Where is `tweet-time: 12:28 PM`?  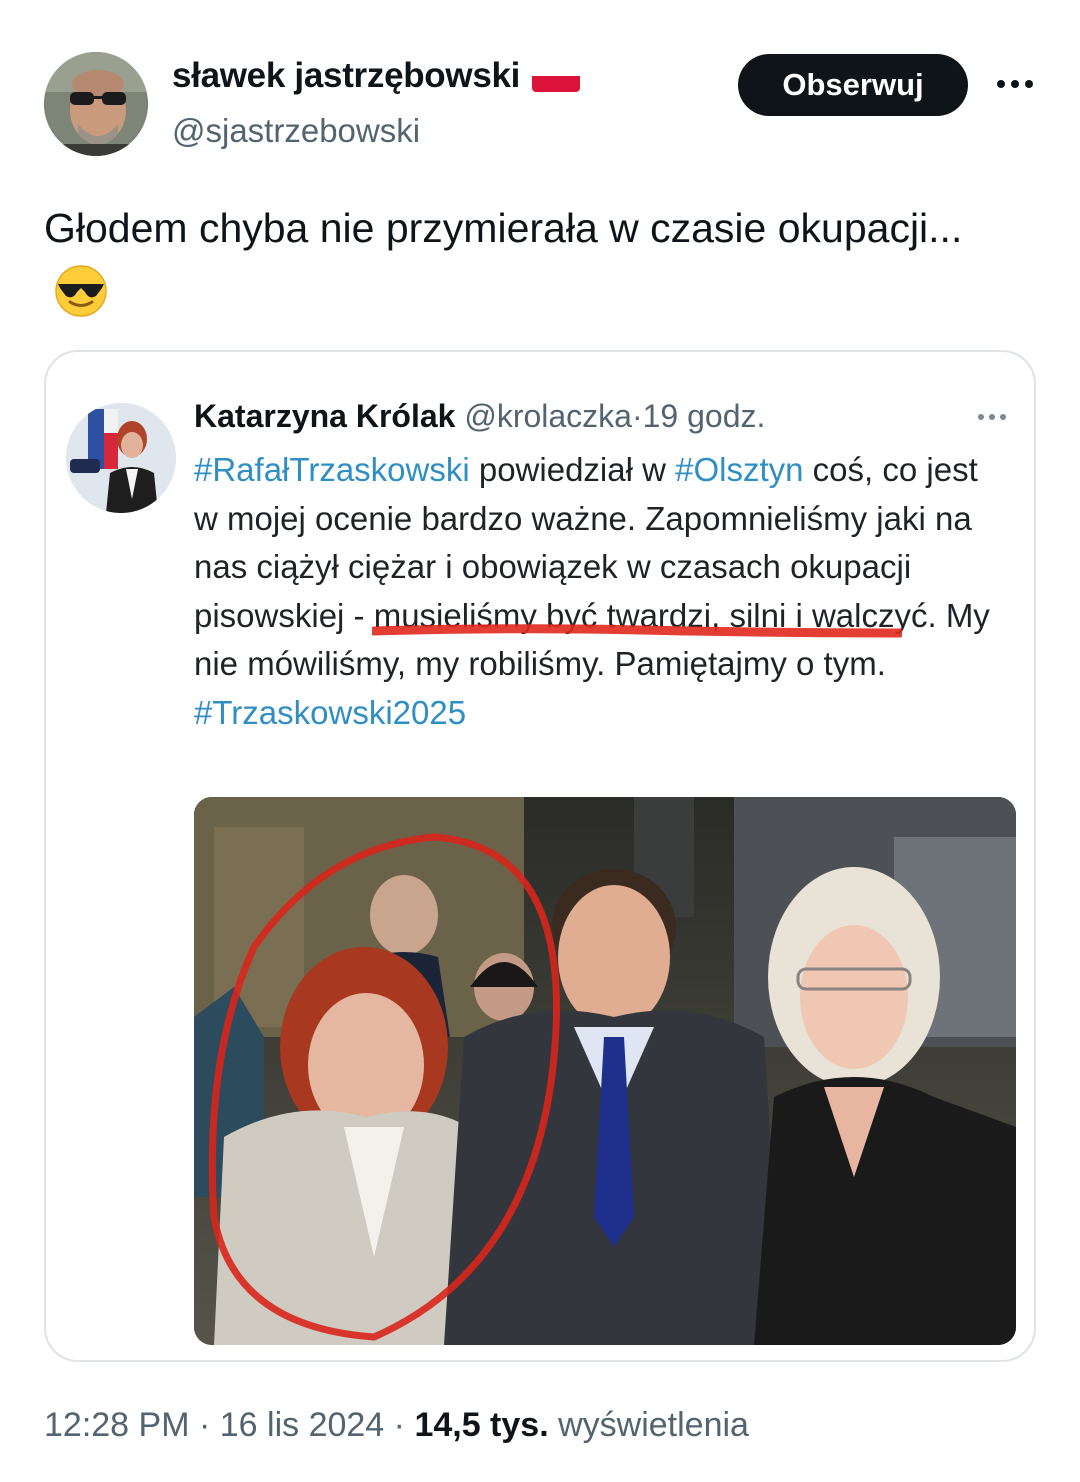 tweet-time: 12:28 PM is located at coordinates (117, 1425).